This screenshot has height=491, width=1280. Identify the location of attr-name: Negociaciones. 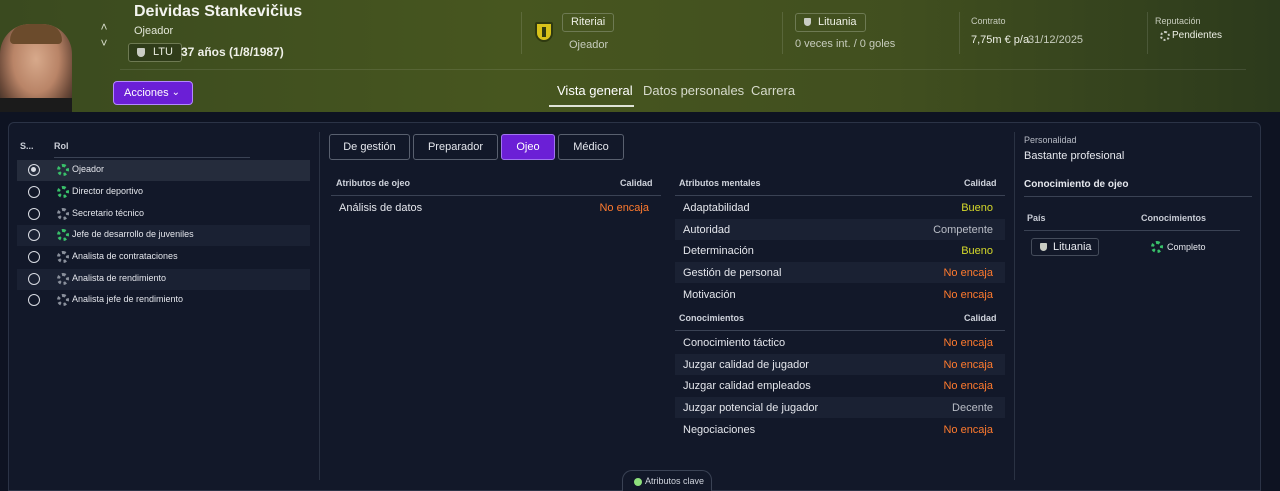
(719, 430).